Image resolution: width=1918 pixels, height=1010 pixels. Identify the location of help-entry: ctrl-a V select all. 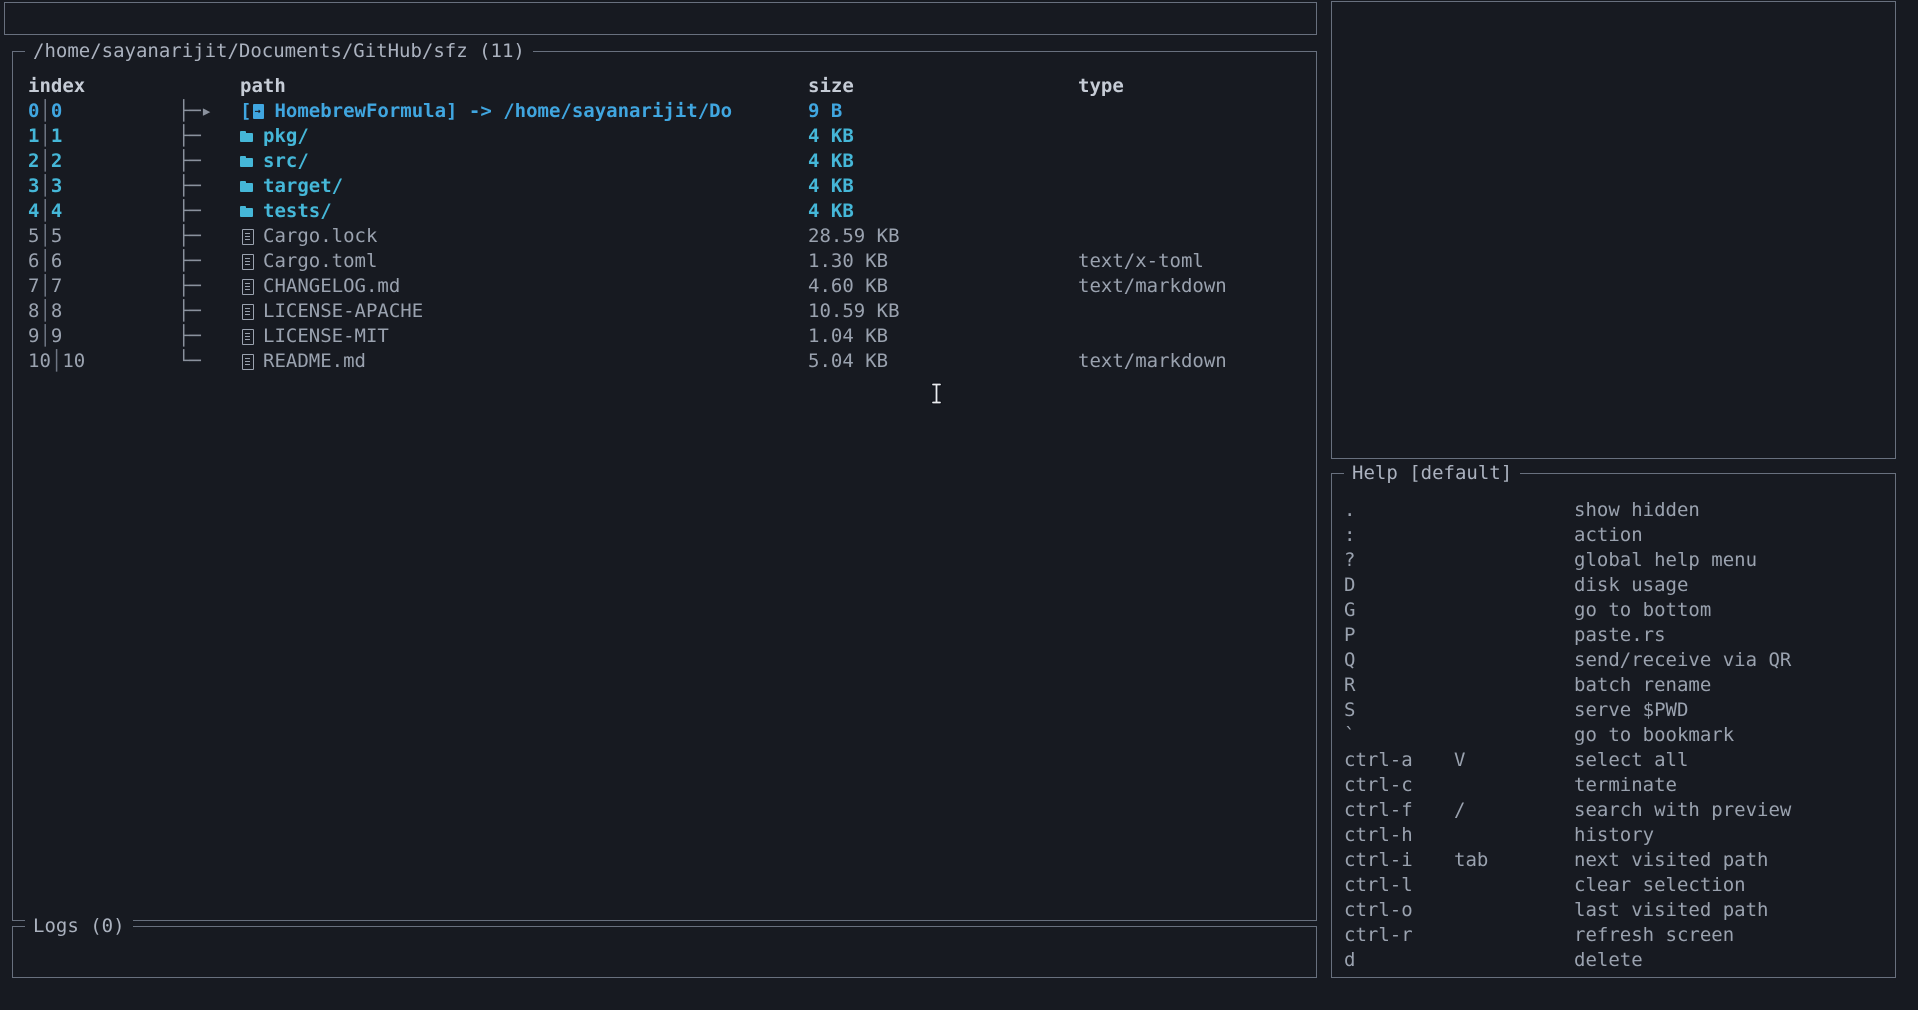
(1619, 760).